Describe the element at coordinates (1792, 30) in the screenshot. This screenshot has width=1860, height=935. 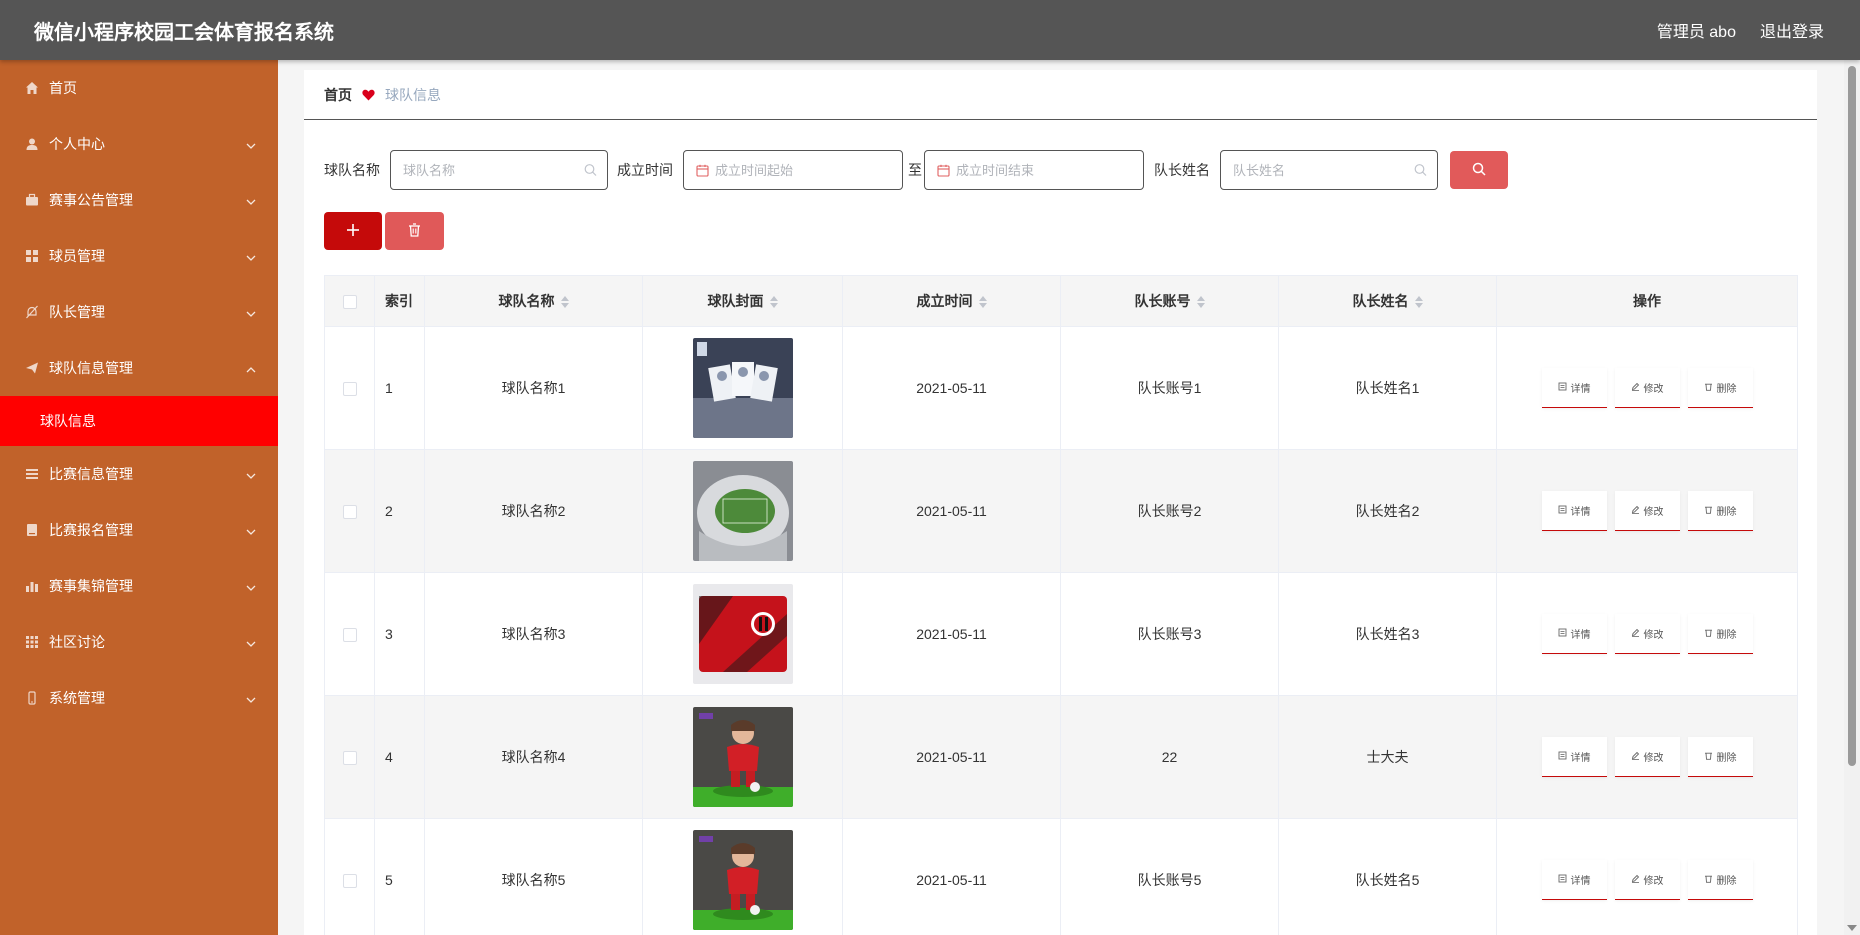
I see `logout-link: 退出登录` at that location.